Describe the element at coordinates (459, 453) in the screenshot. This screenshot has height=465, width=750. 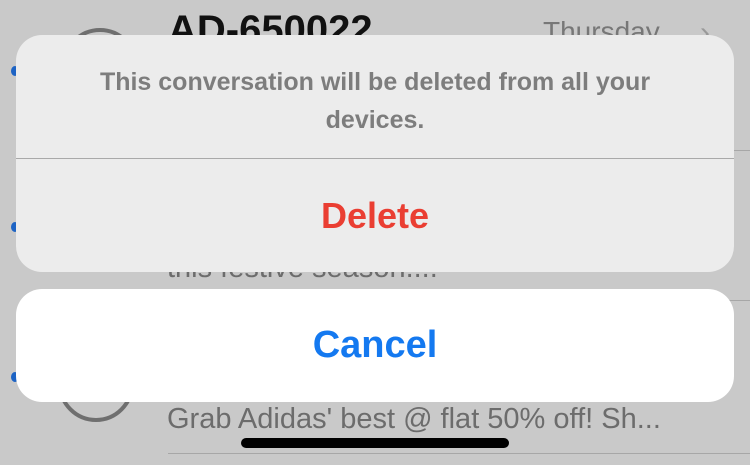
I see `list-separator` at that location.